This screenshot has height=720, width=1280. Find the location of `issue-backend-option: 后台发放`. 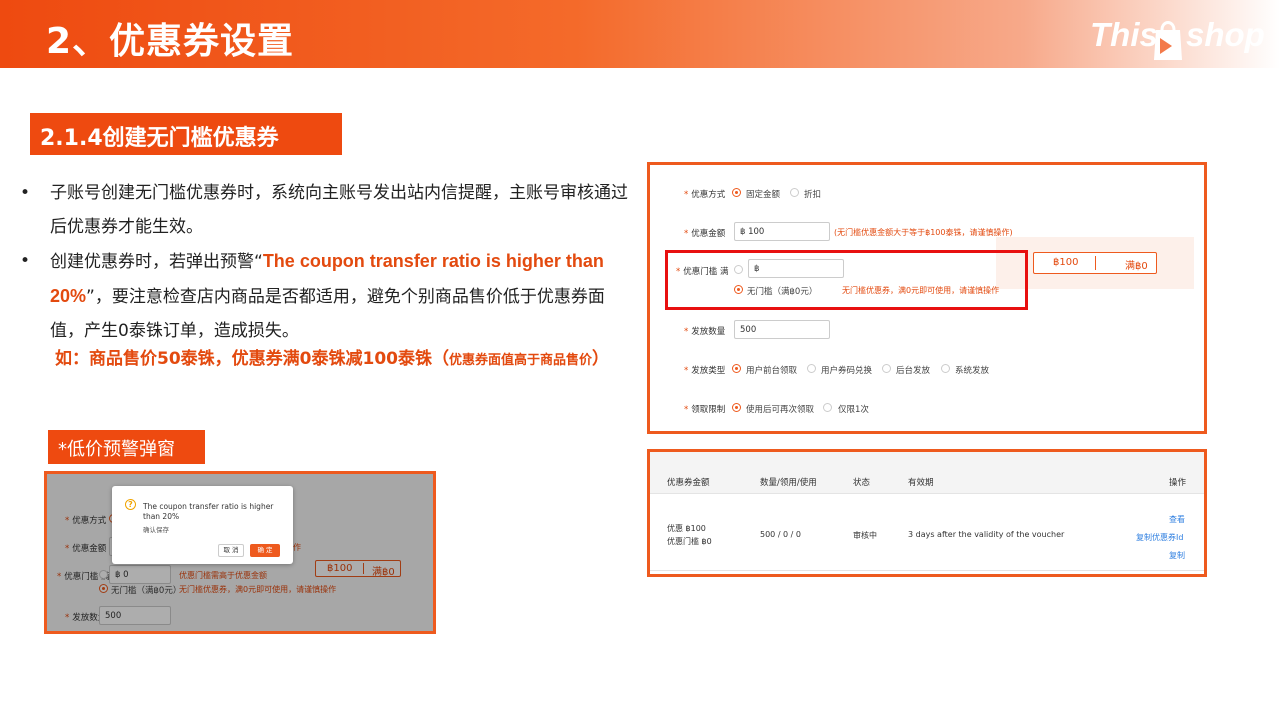

issue-backend-option: 后台发放 is located at coordinates (913, 371).